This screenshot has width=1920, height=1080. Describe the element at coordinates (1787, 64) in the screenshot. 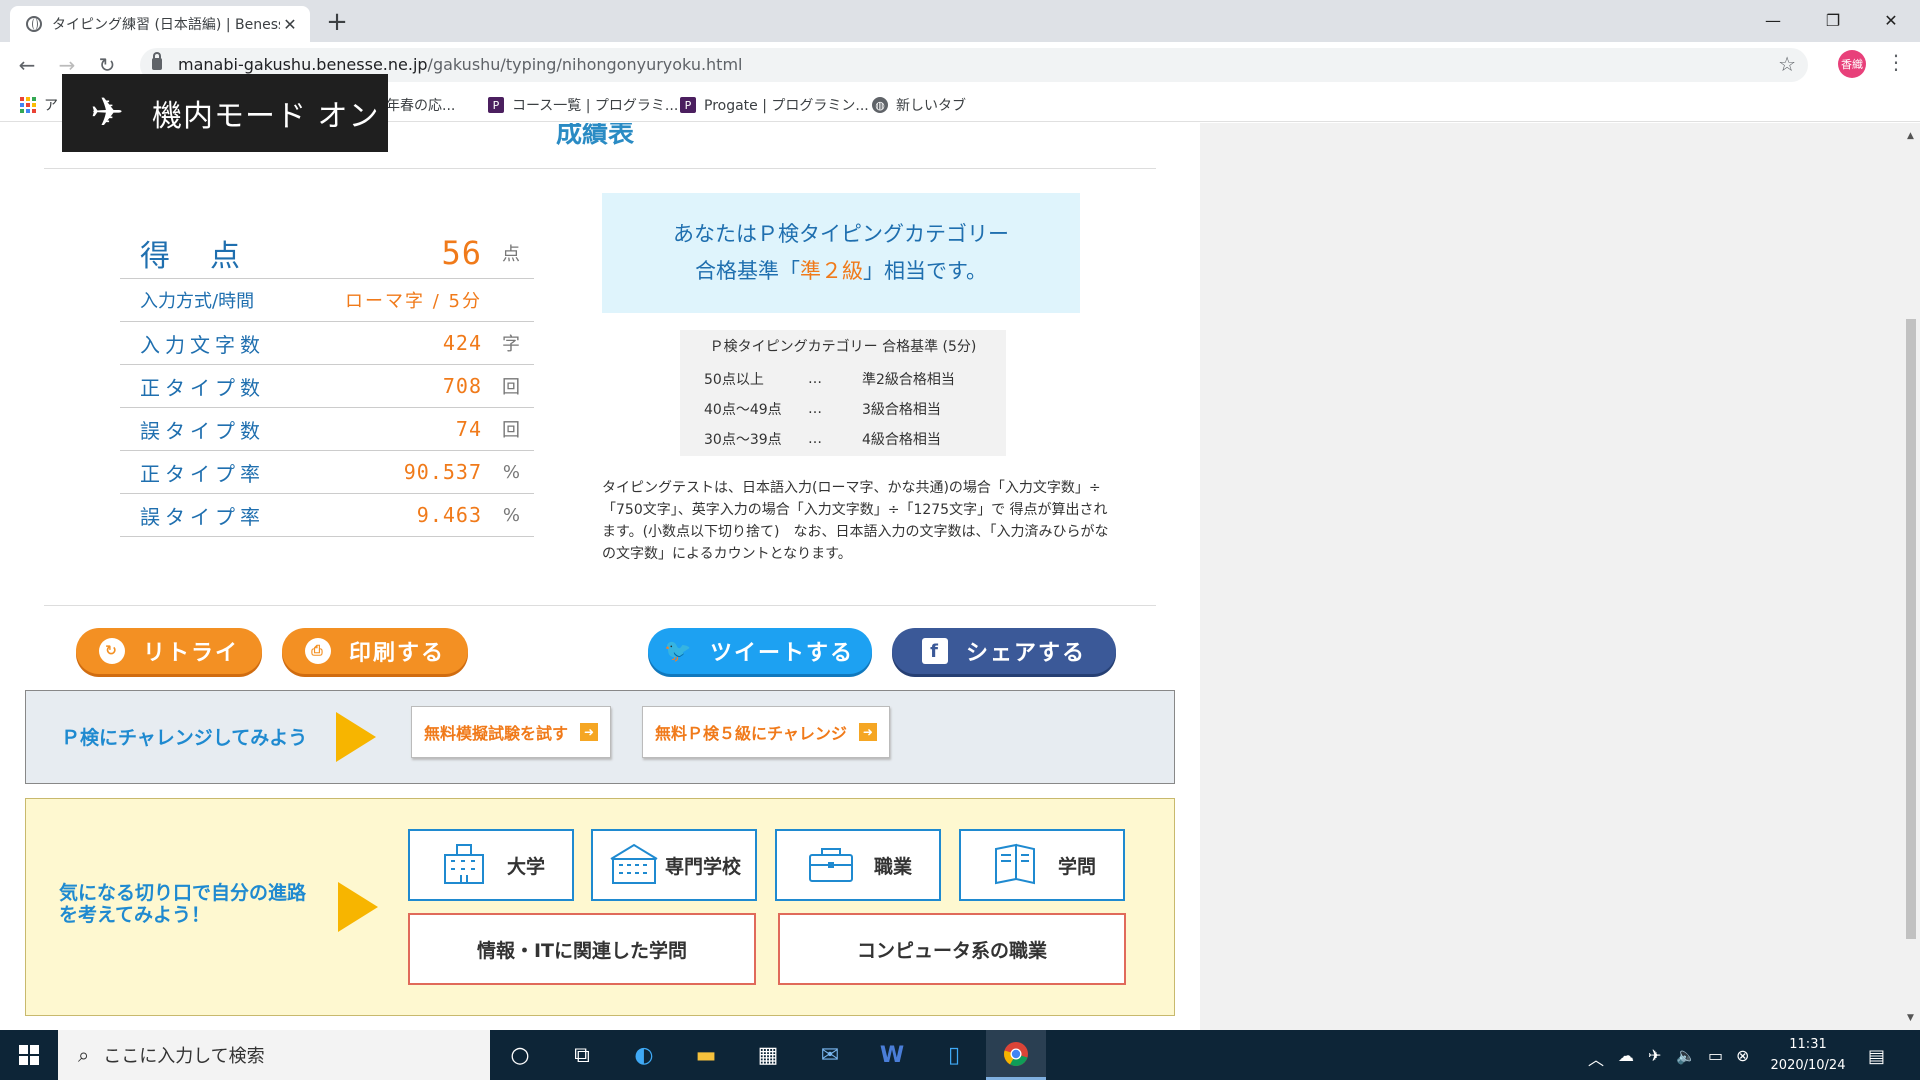

I see `bookmark-star-icon: ☆` at that location.